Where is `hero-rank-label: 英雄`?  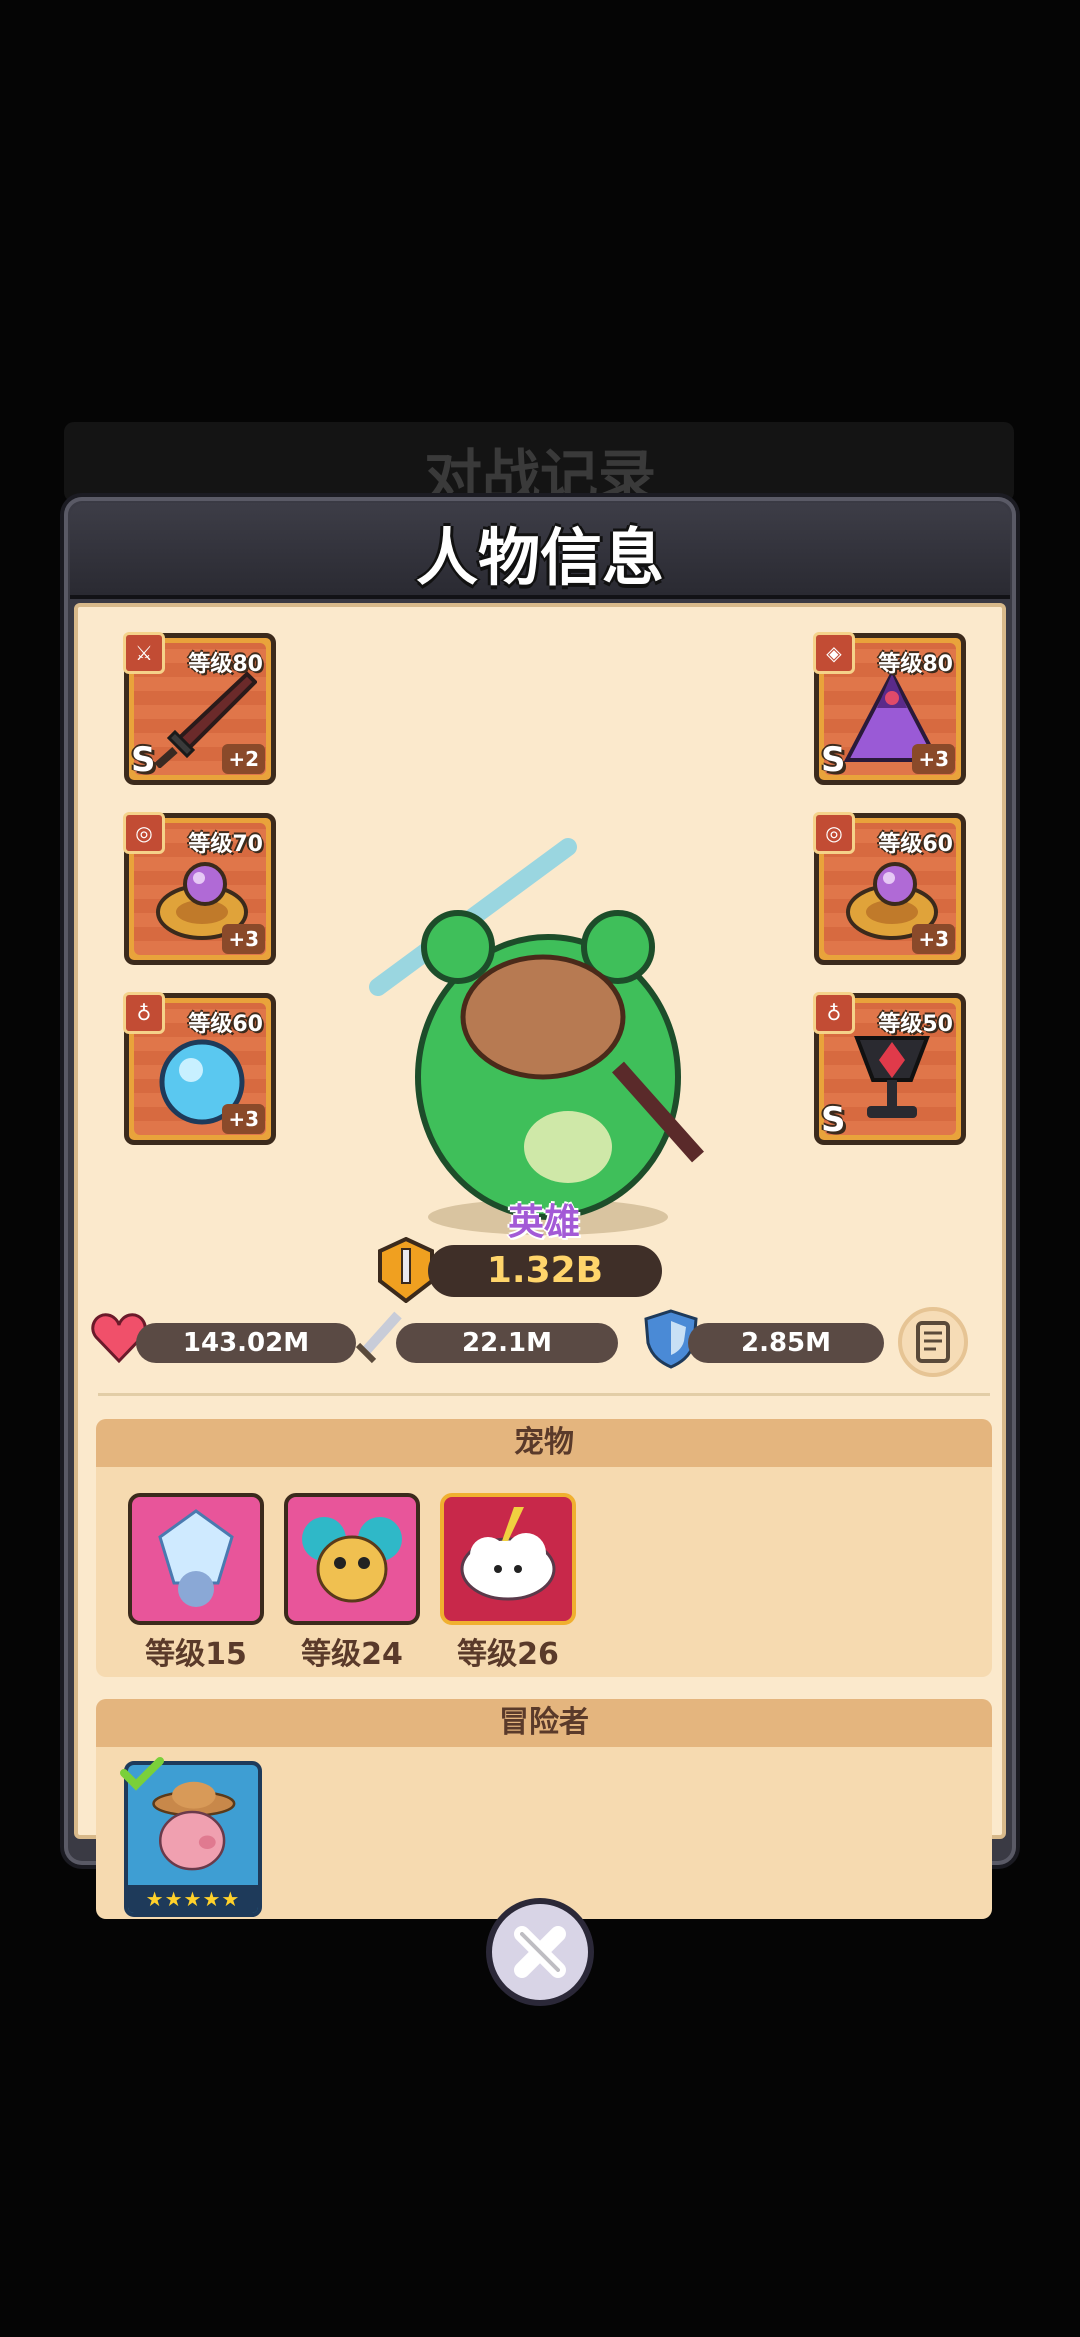 hero-rank-label: 英雄 is located at coordinates (543, 1222).